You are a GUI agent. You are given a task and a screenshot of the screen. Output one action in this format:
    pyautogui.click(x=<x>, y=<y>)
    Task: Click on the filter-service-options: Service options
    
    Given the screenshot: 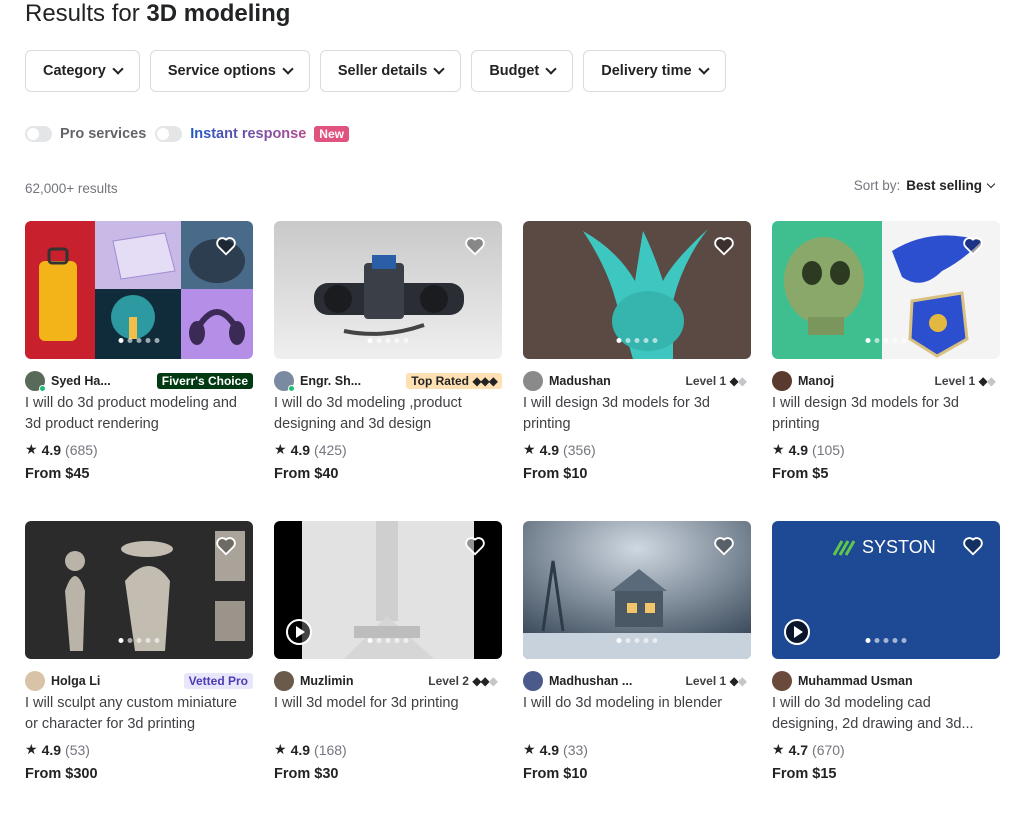 What is the action you would take?
    pyautogui.click(x=229, y=71)
    